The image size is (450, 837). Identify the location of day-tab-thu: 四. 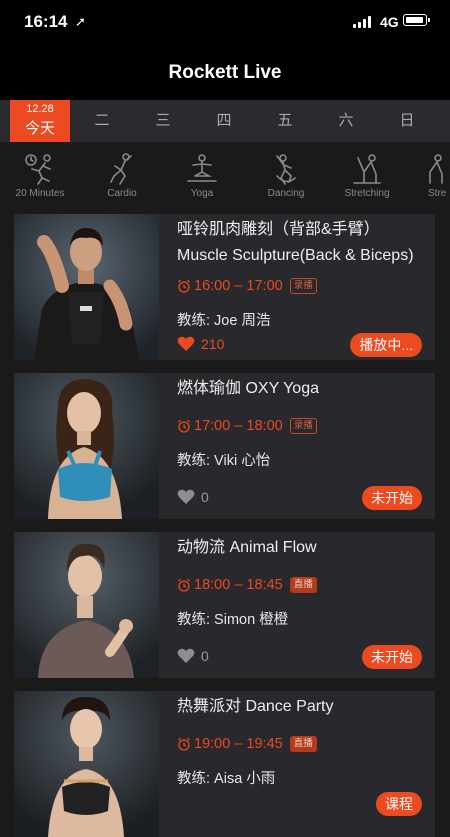
(224, 121).